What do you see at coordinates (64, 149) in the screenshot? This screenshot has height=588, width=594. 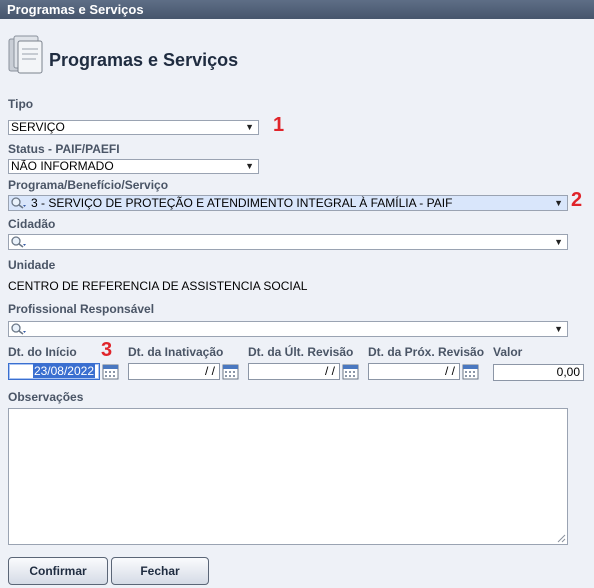 I see `status-label: Status - PAIF/PAEFI` at bounding box center [64, 149].